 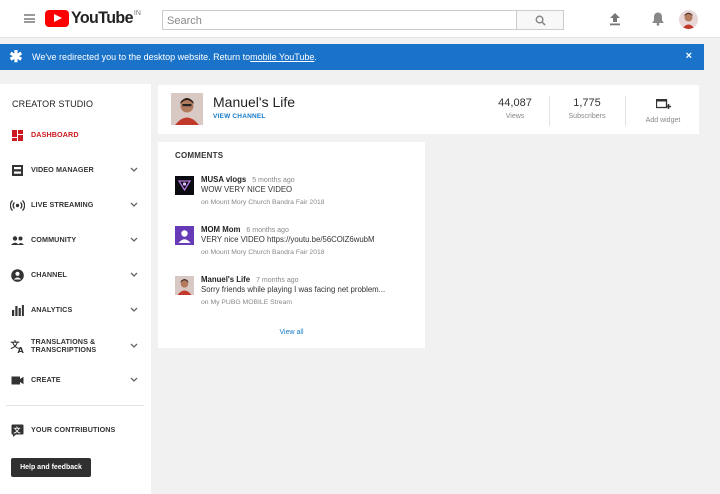 What do you see at coordinates (689, 56) in the screenshot?
I see `banner-close-icon: ×` at bounding box center [689, 56].